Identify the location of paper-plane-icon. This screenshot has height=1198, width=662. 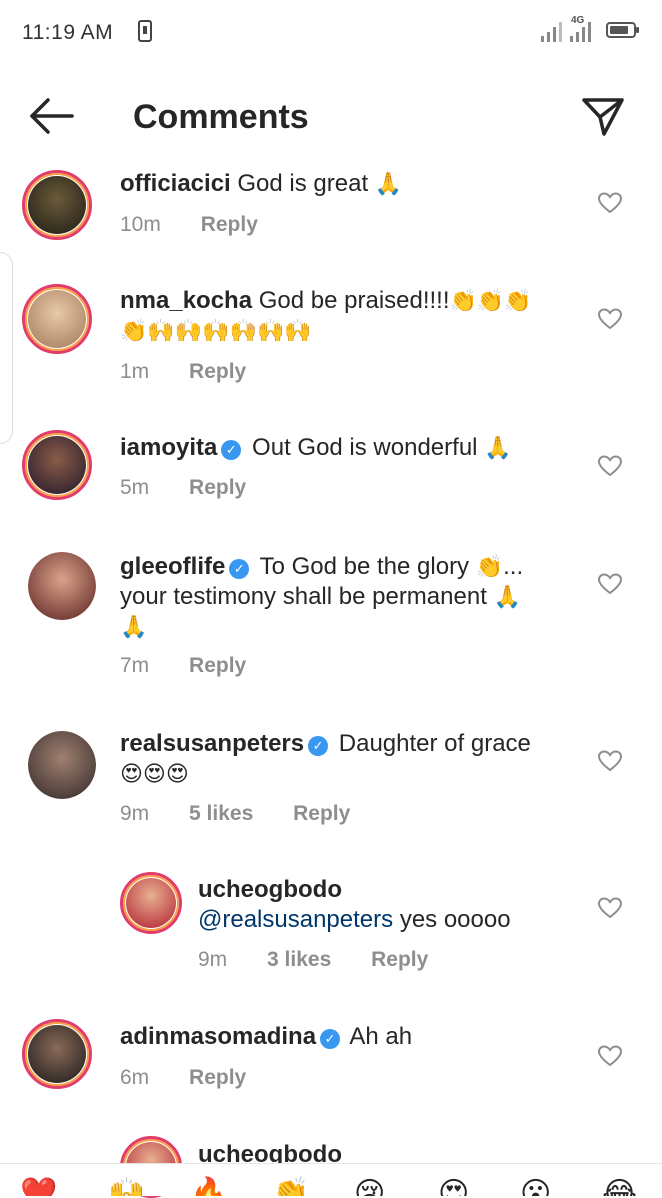
(603, 117).